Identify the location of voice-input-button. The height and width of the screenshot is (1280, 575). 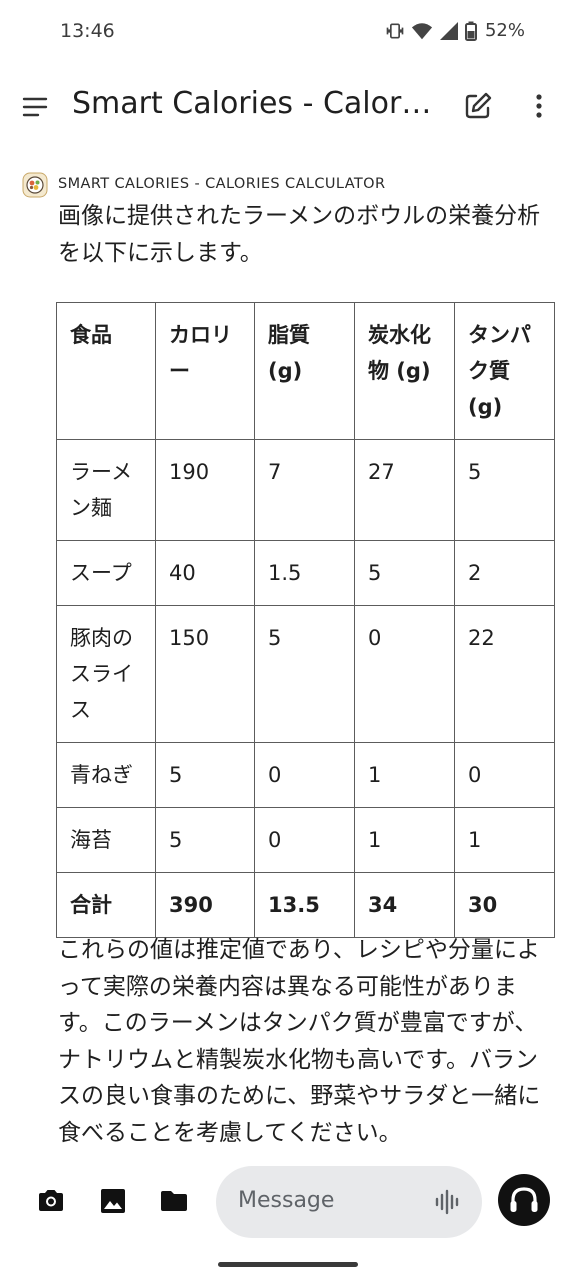
(448, 1202).